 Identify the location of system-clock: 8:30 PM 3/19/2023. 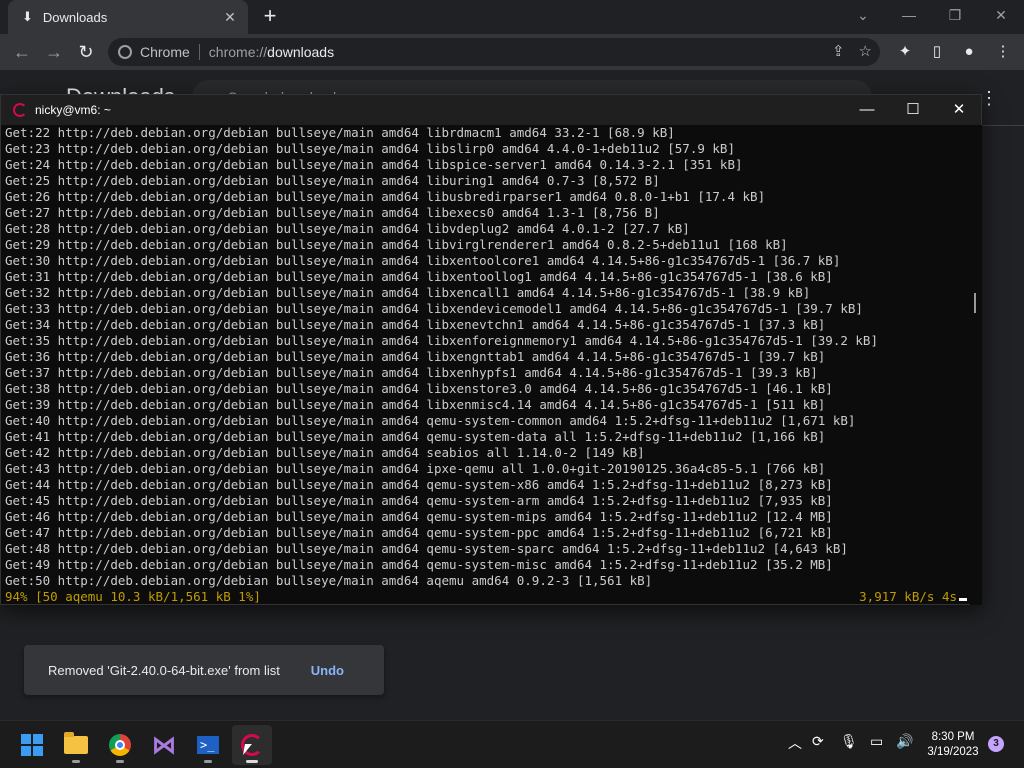
(953, 745).